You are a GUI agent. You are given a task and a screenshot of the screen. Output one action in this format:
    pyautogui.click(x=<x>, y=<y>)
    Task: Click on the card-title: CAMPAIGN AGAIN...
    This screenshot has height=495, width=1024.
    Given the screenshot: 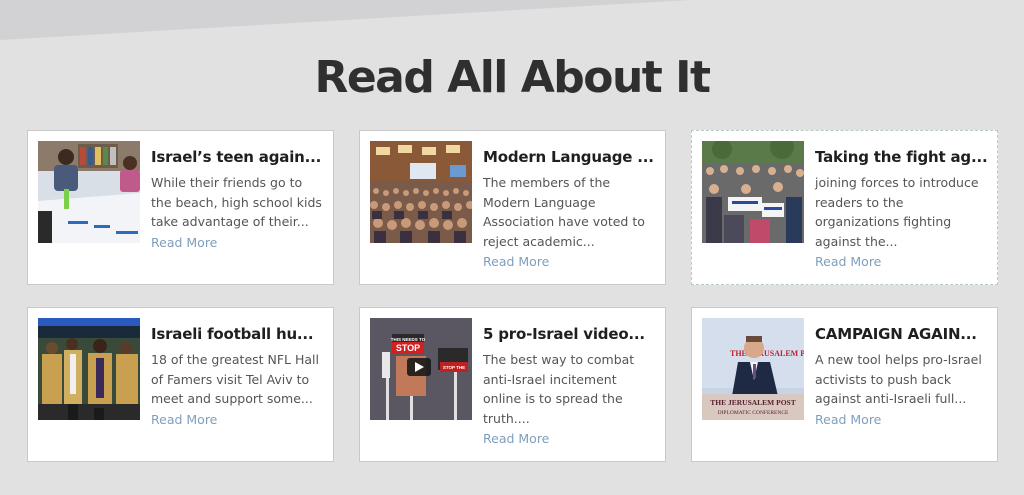 What is the action you would take?
    pyautogui.click(x=901, y=334)
    